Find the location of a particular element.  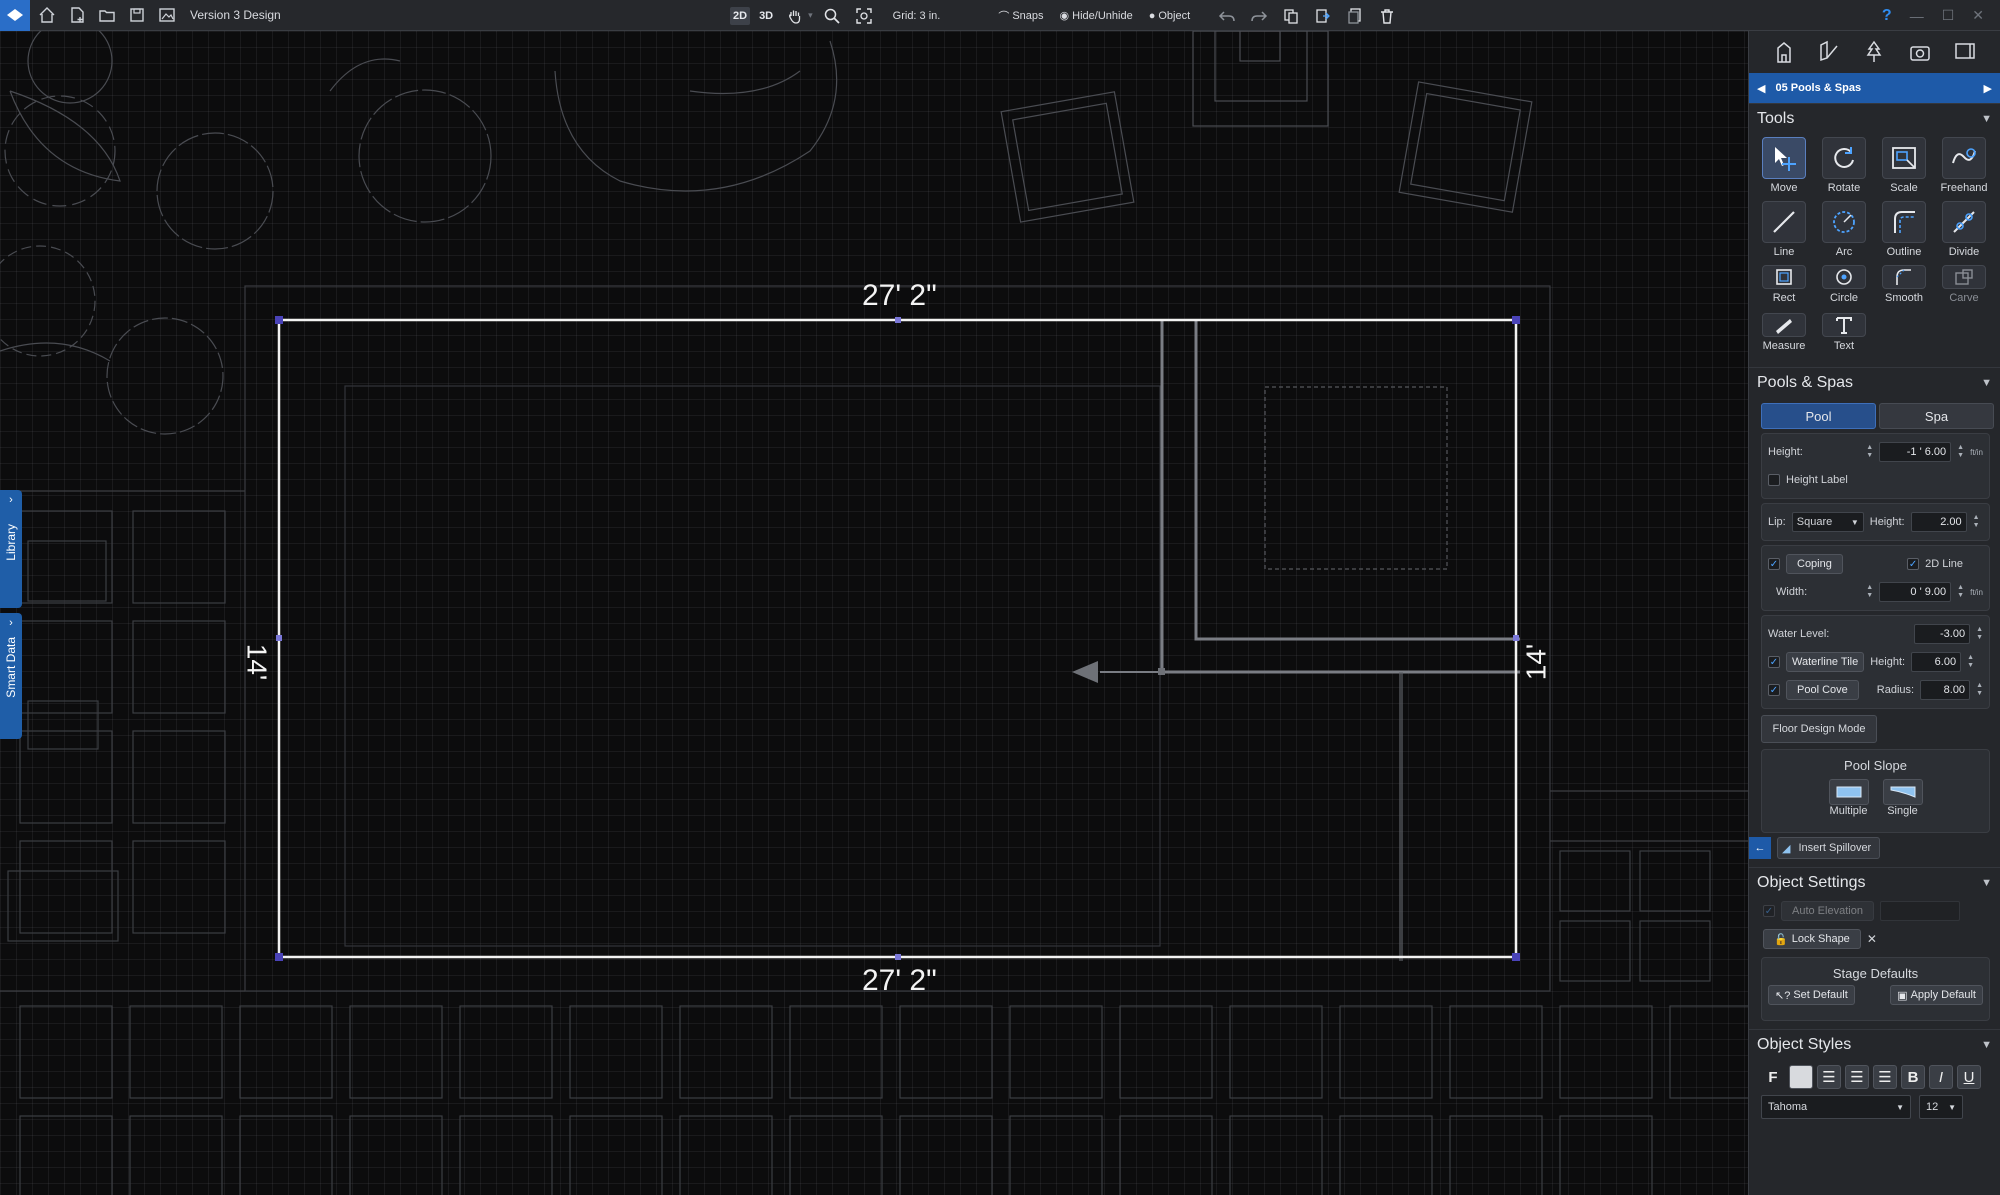

redo-icon is located at coordinates (1259, 16).